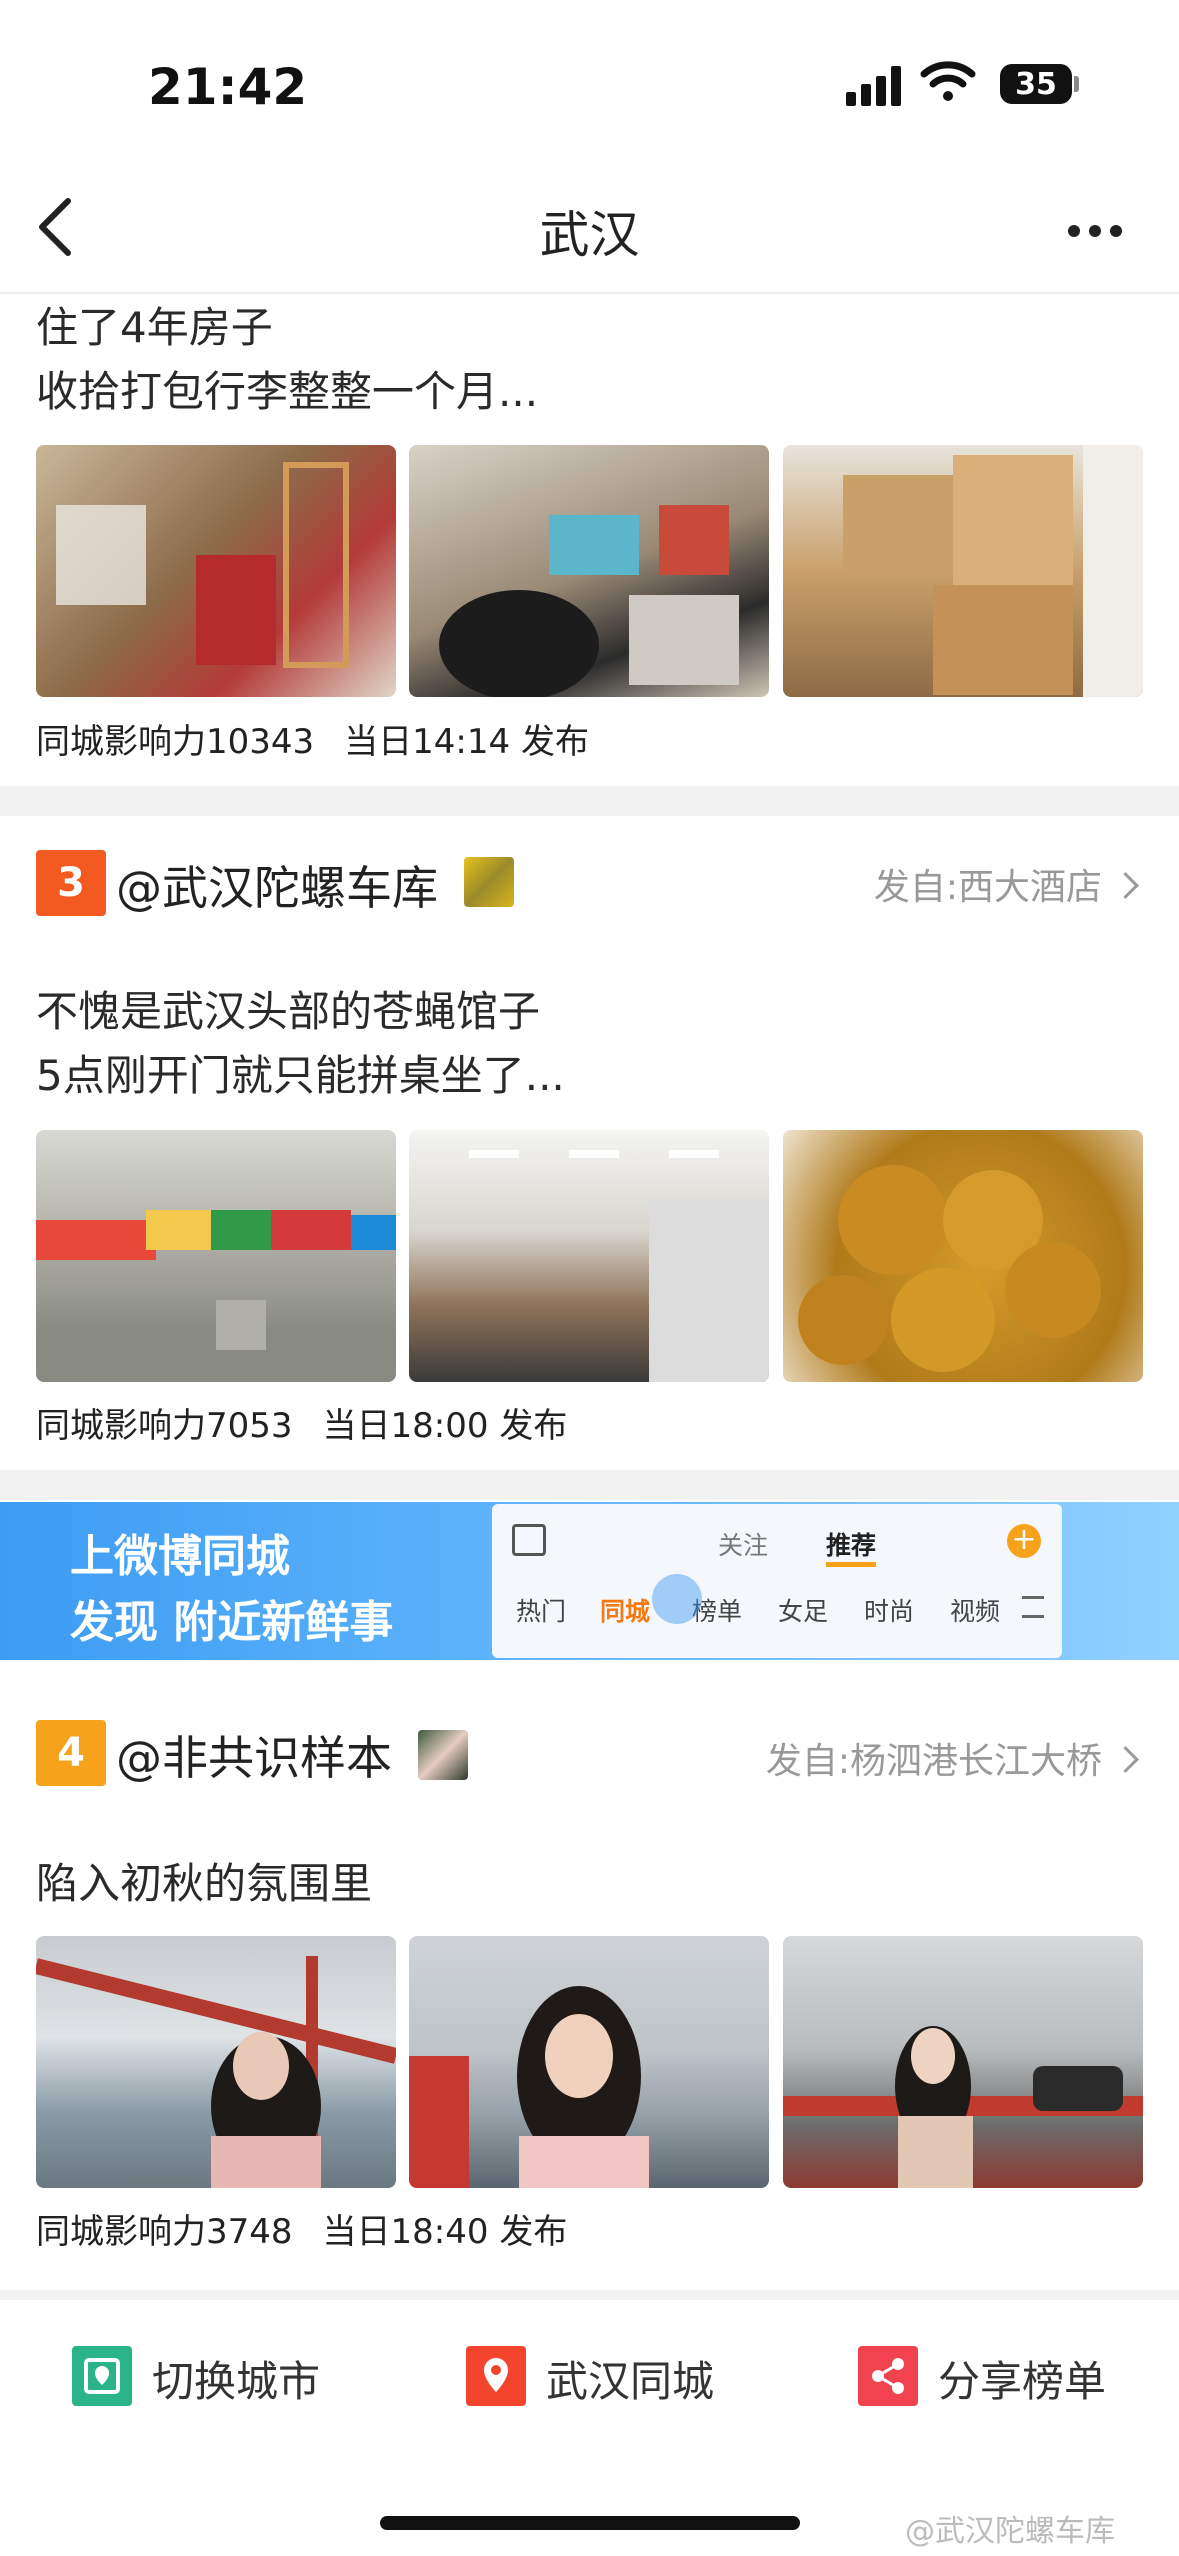  Describe the element at coordinates (260, 742) in the screenshot. I see `influence-value: 10343` at that location.